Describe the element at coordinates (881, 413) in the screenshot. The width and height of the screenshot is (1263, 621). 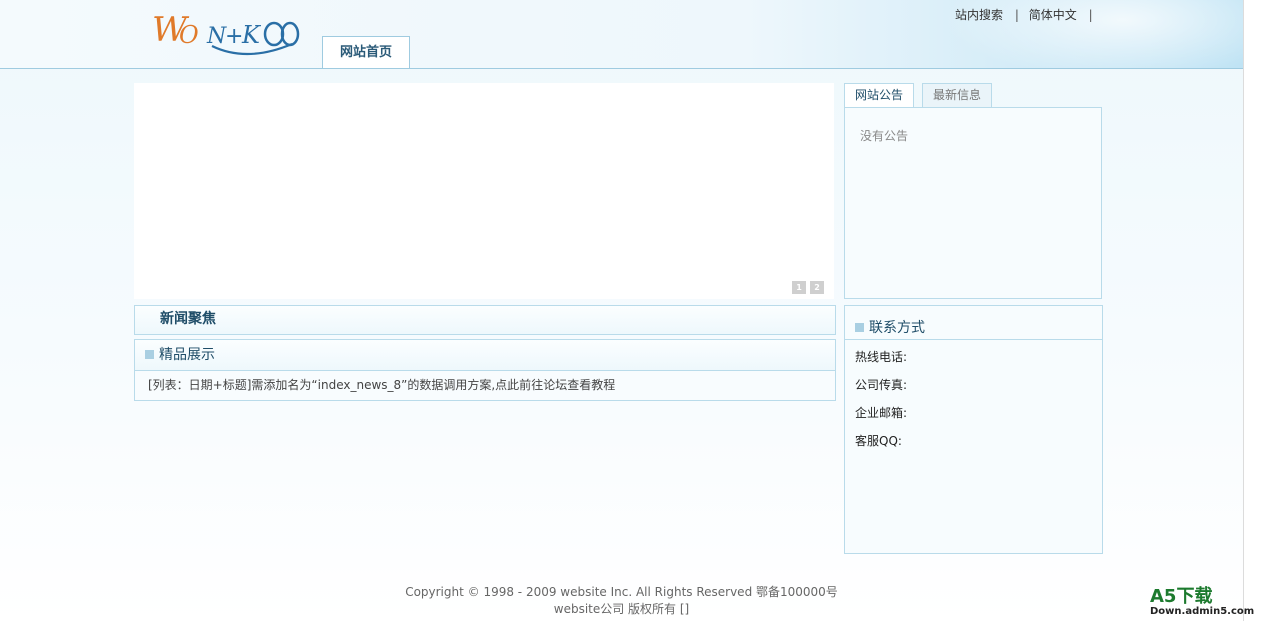
I see `contact-email: 企业邮箱:` at that location.